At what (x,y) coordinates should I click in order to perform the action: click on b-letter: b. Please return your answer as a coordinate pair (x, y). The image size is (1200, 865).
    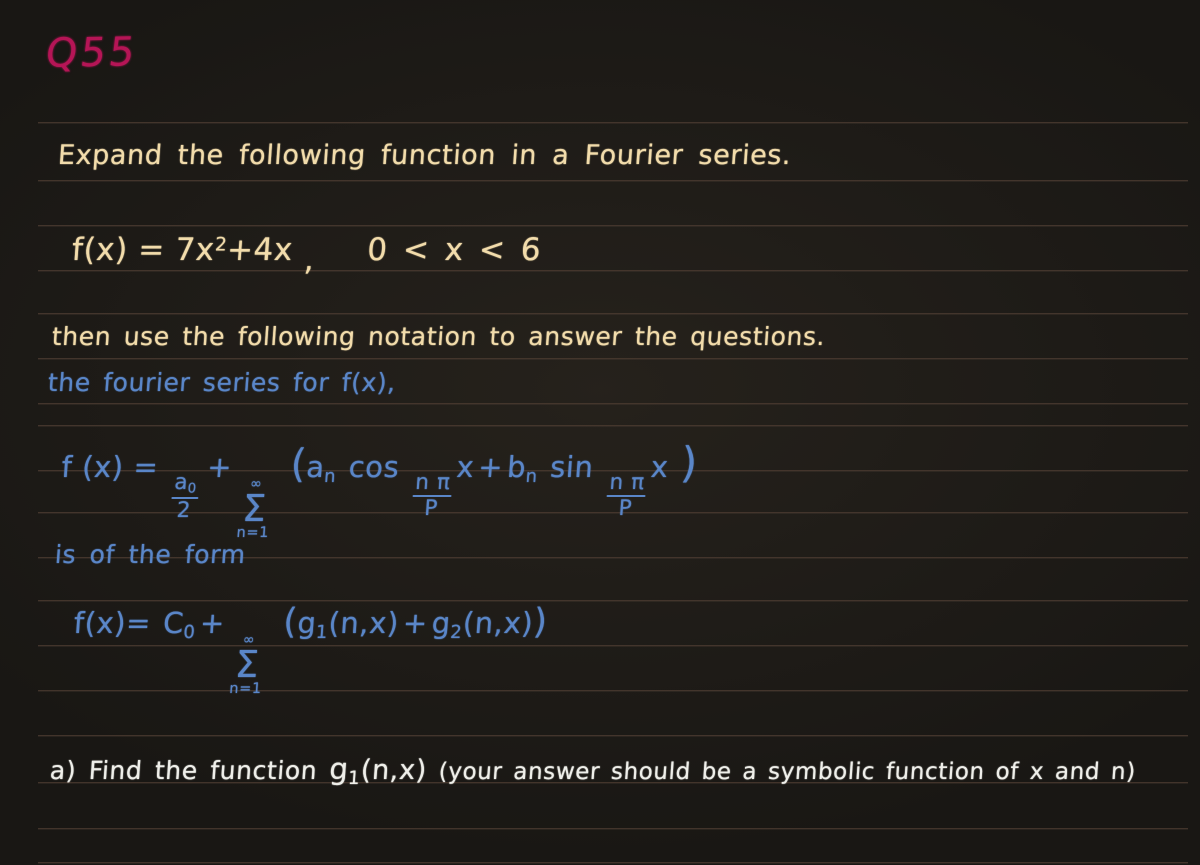
    Looking at the image, I should click on (517, 467).